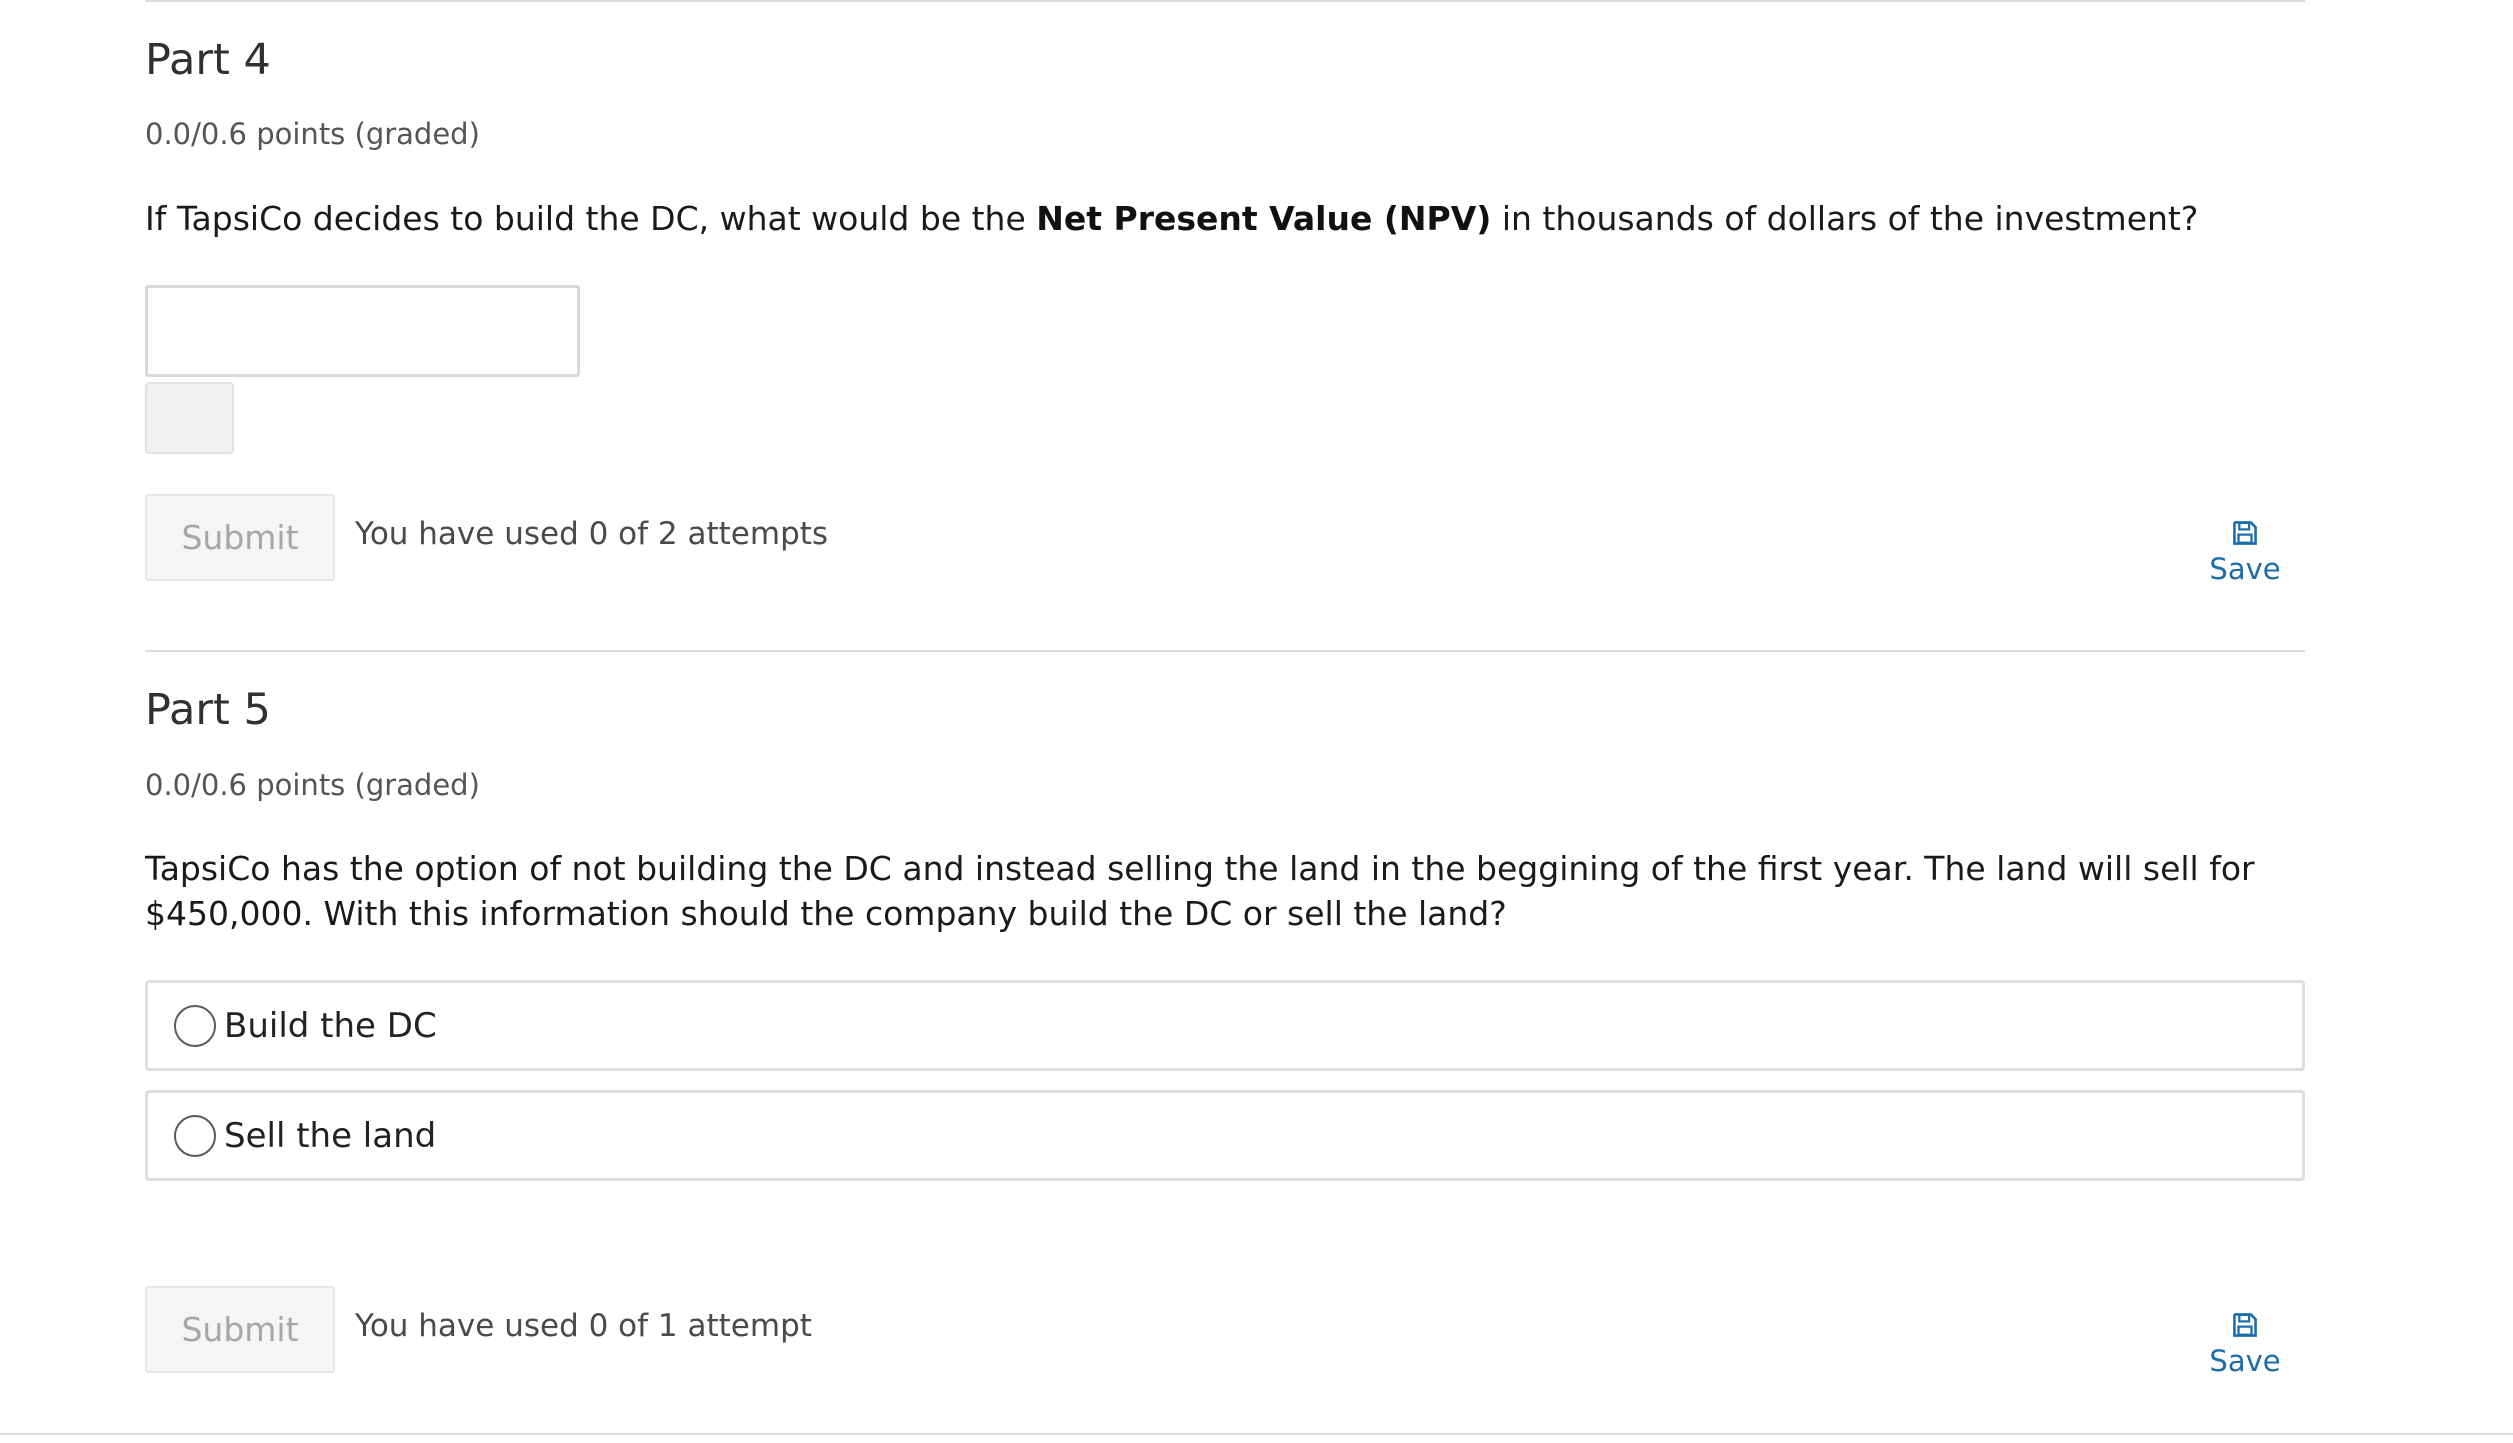  What do you see at coordinates (208, 710) in the screenshot?
I see `part5-title: Part 5` at bounding box center [208, 710].